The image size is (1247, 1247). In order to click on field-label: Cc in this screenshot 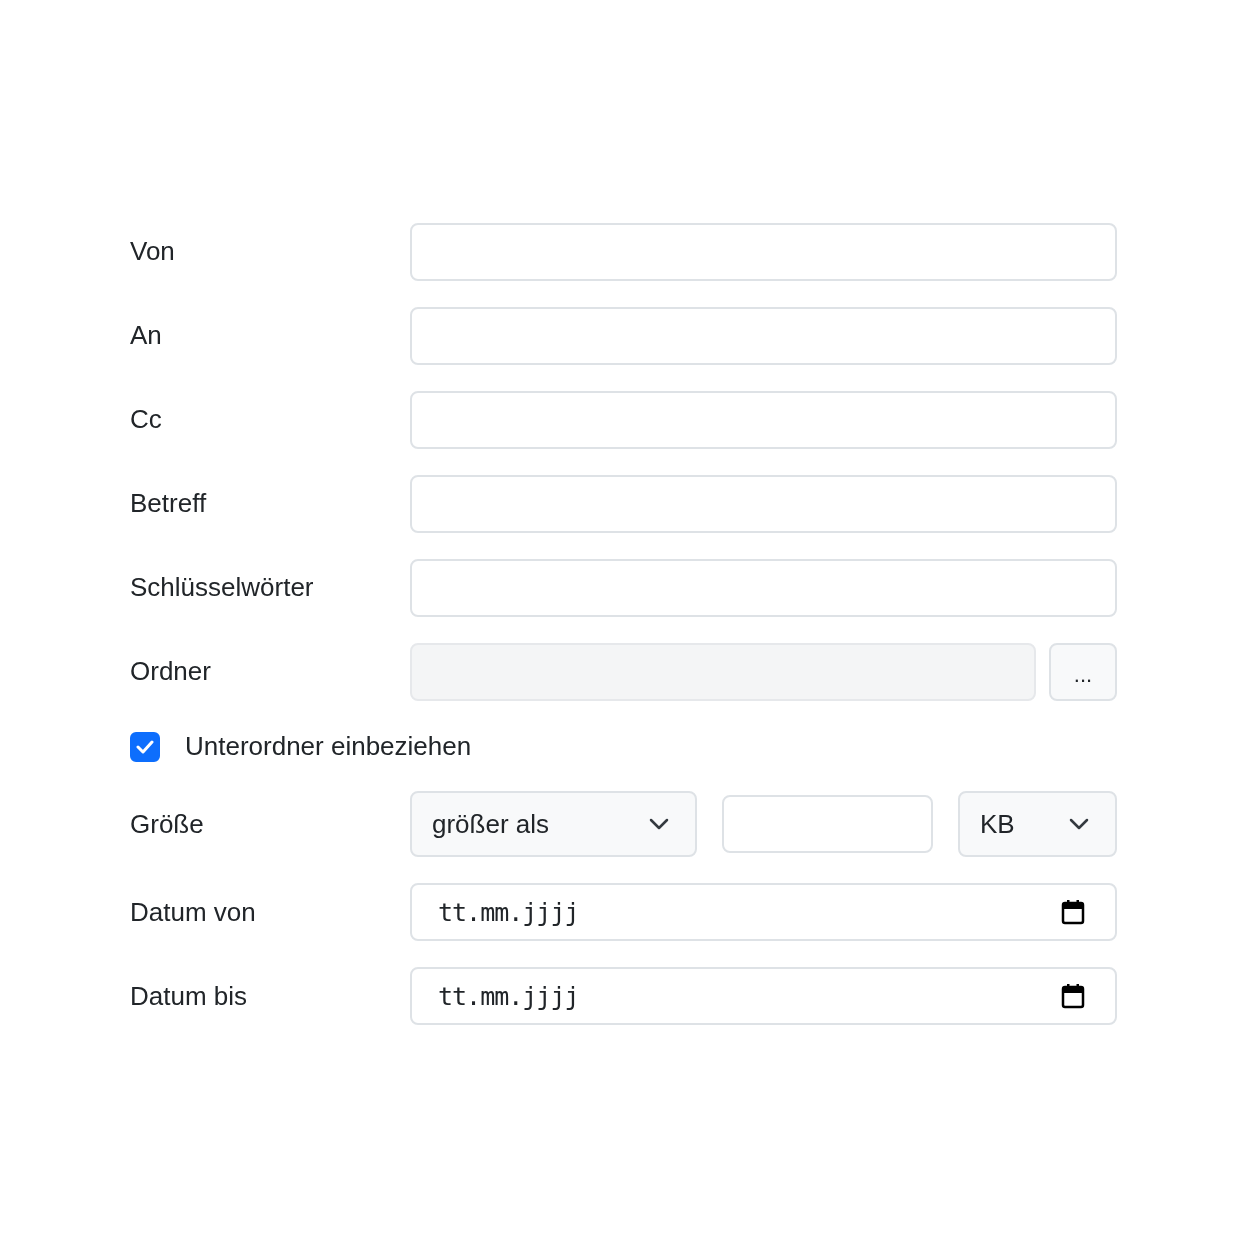, I will do `click(146, 420)`.